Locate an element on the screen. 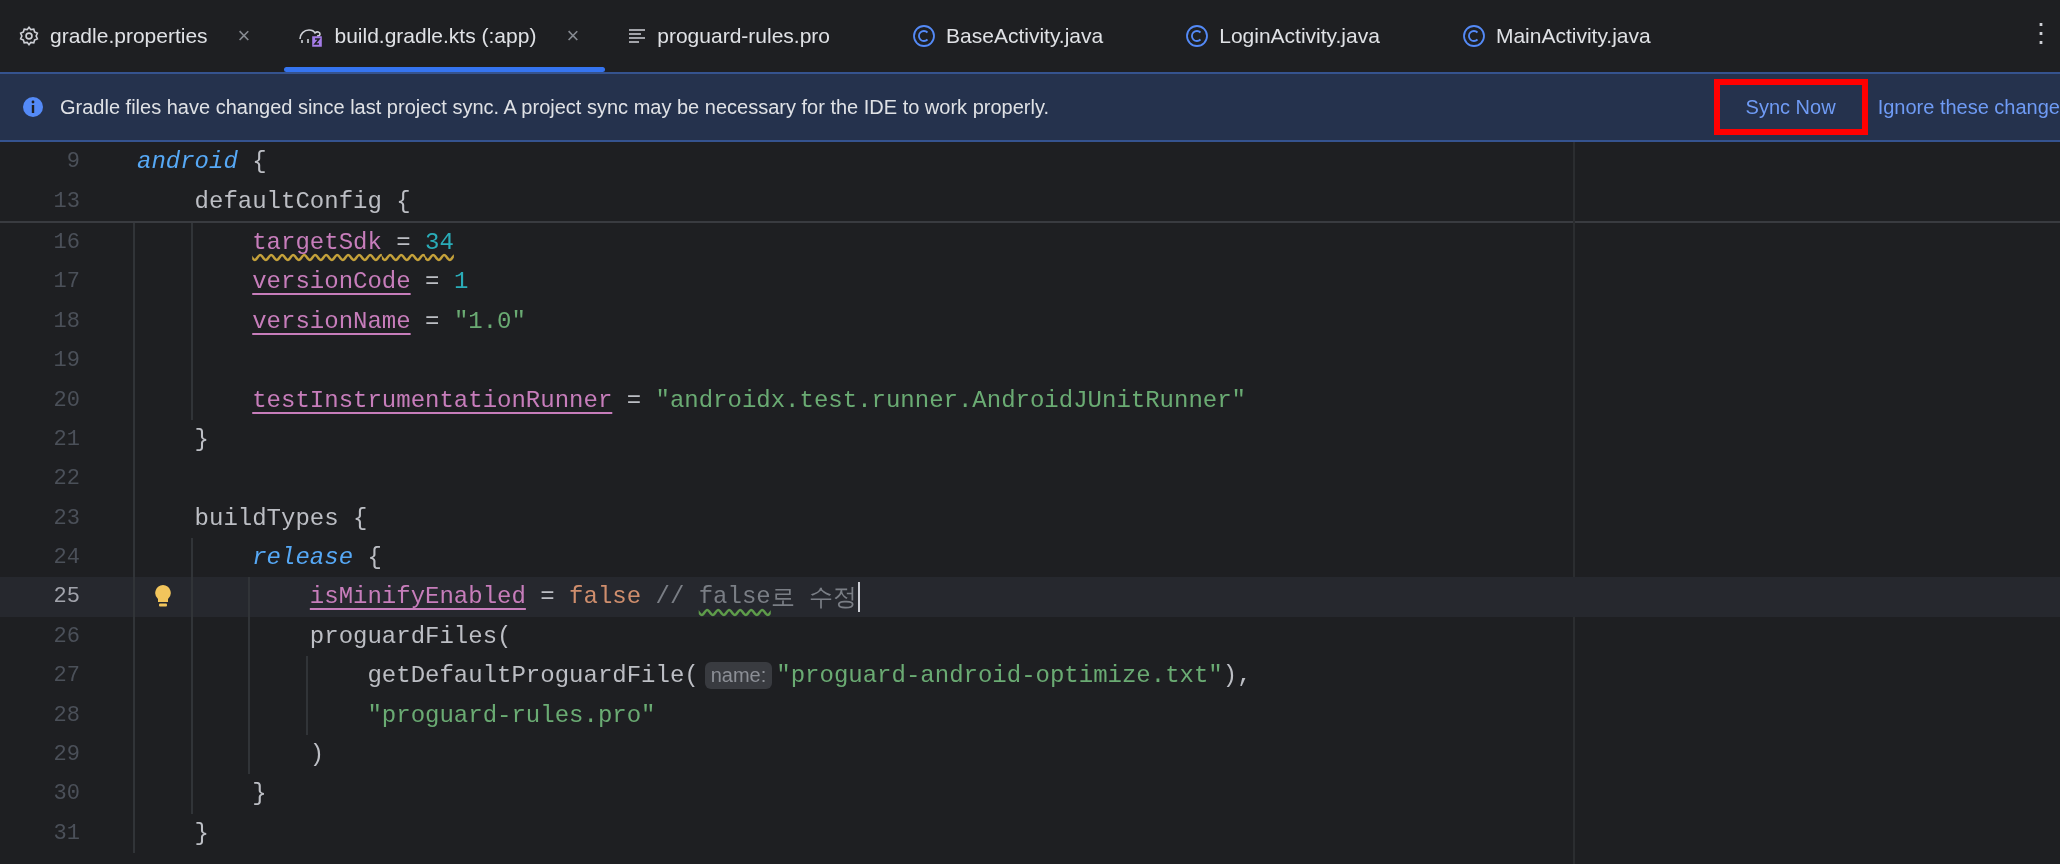 The width and height of the screenshot is (2060, 864). lightbulb-icon is located at coordinates (163, 596).